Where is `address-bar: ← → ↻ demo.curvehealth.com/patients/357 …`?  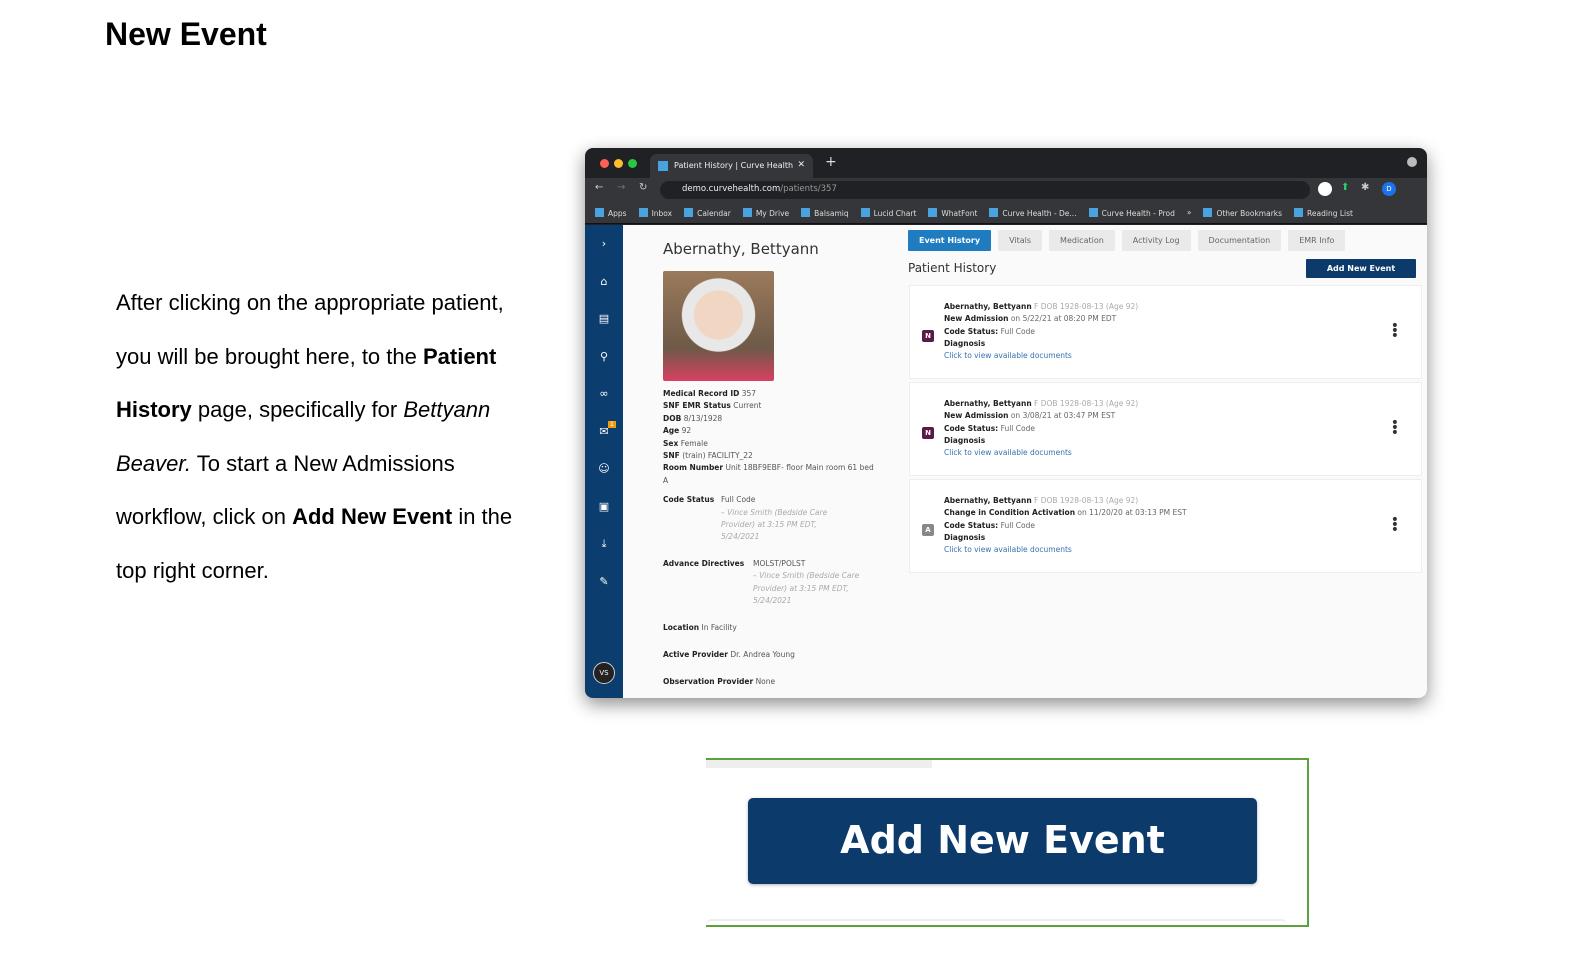
address-bar: ← → ↻ demo.curvehealth.com/patients/357 … is located at coordinates (1006, 190).